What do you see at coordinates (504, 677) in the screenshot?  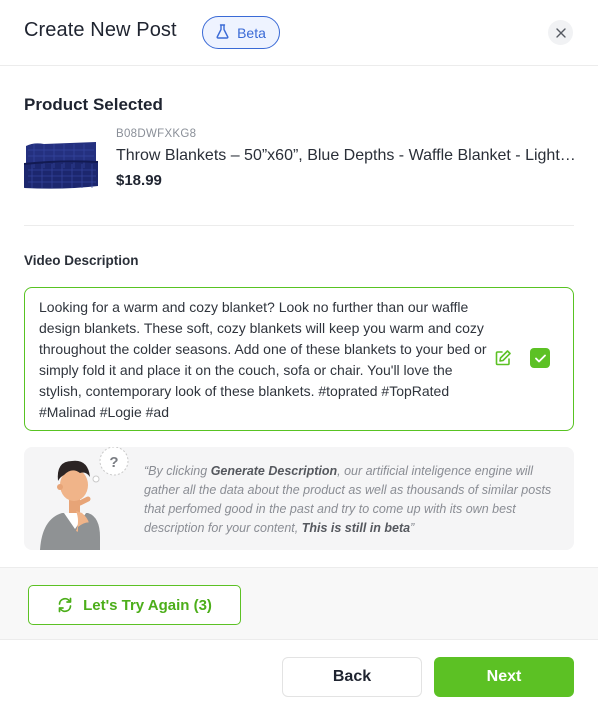 I see `next-button: Next` at bounding box center [504, 677].